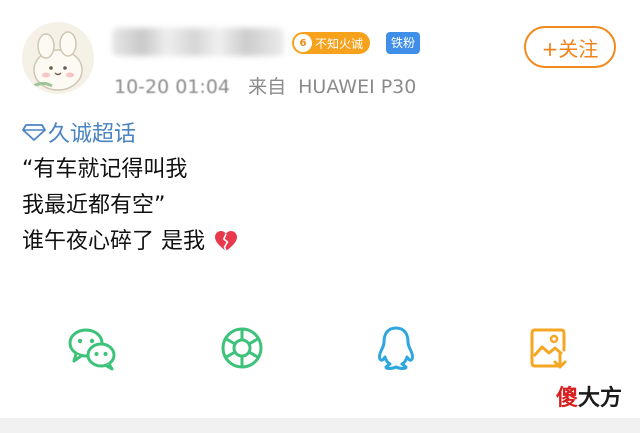  Describe the element at coordinates (357, 87) in the screenshot. I see `device-name: HUAWEI P30` at that location.